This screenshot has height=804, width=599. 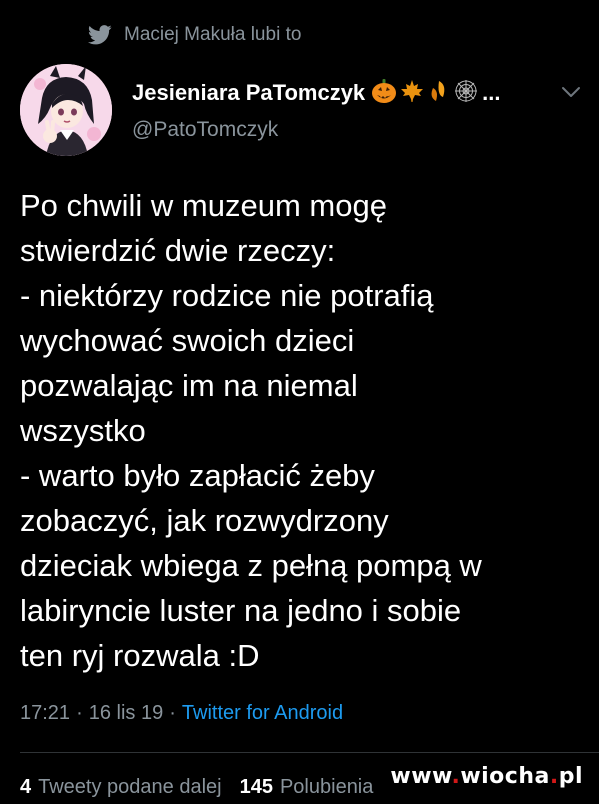 I want to click on tweet-text-line: dzieciak wbiega z pełną pompą w, so click(x=251, y=565).